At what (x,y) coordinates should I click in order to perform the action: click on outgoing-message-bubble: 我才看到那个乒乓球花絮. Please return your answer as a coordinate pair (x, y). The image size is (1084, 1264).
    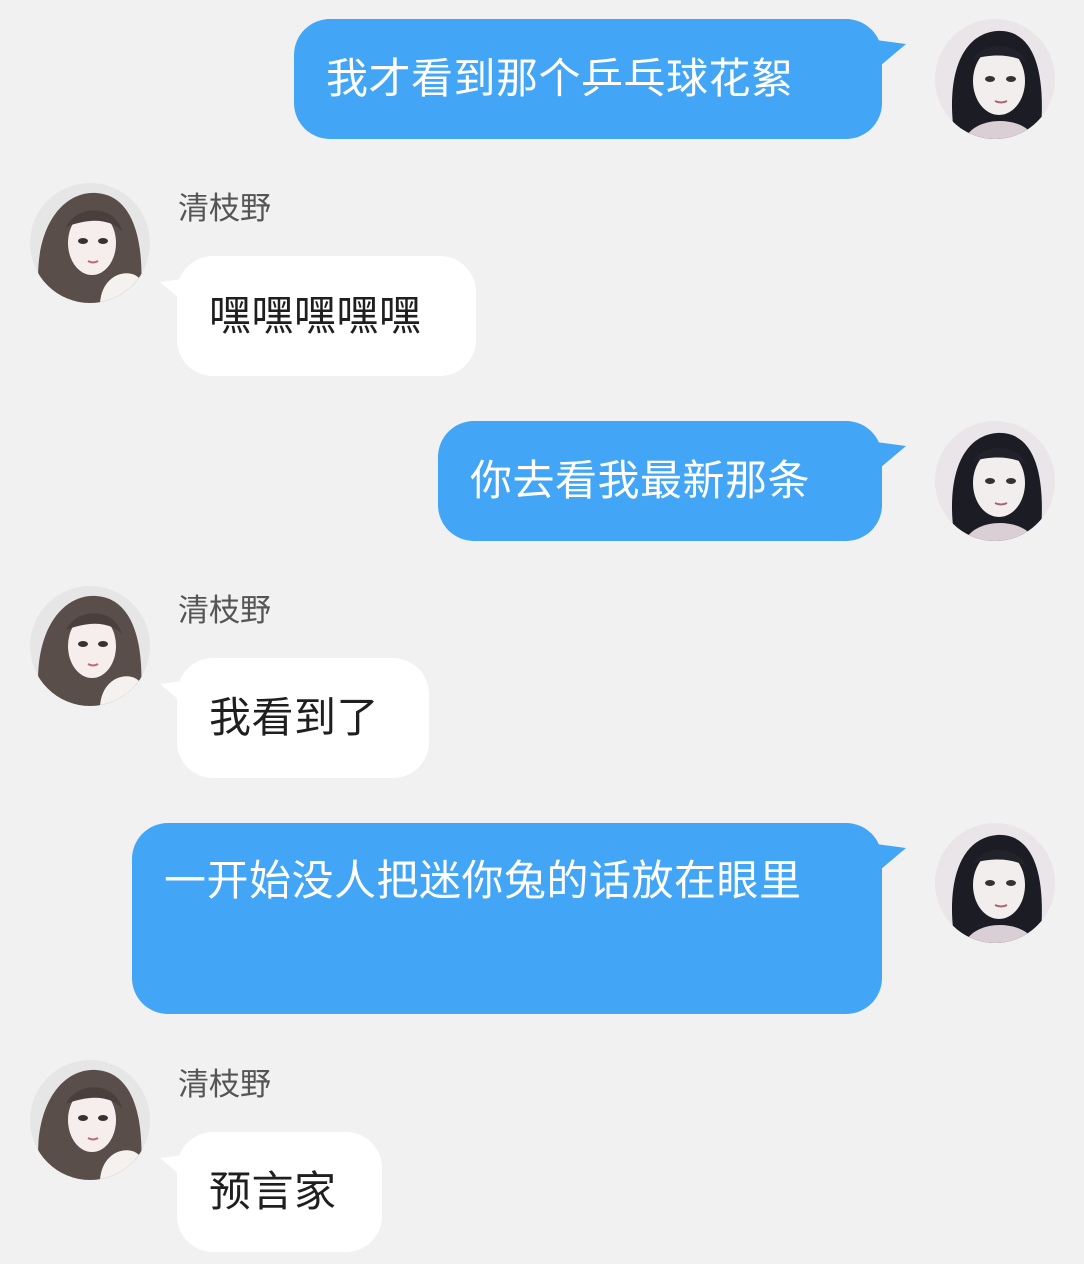
    Looking at the image, I should click on (588, 79).